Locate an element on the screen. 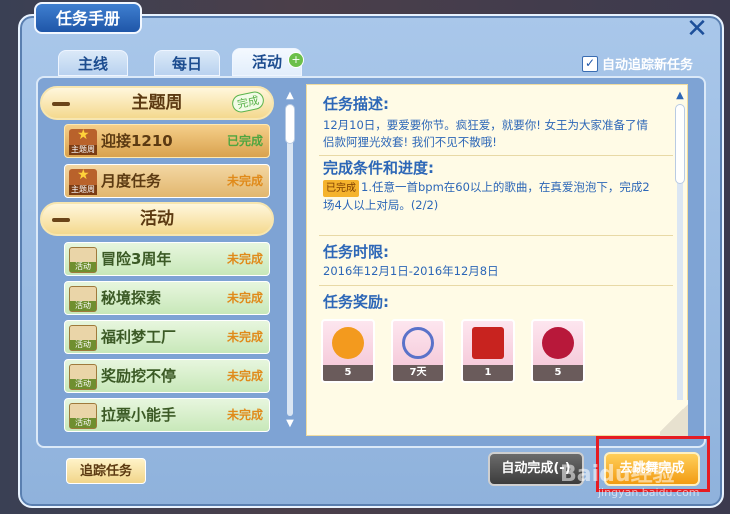  scroll-track is located at coordinates (290, 260).